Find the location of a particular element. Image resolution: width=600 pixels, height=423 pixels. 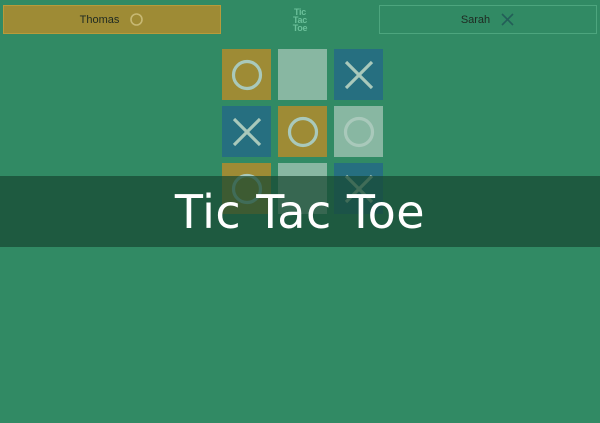

banner-title: Tic Tac Toe is located at coordinates (300, 211).